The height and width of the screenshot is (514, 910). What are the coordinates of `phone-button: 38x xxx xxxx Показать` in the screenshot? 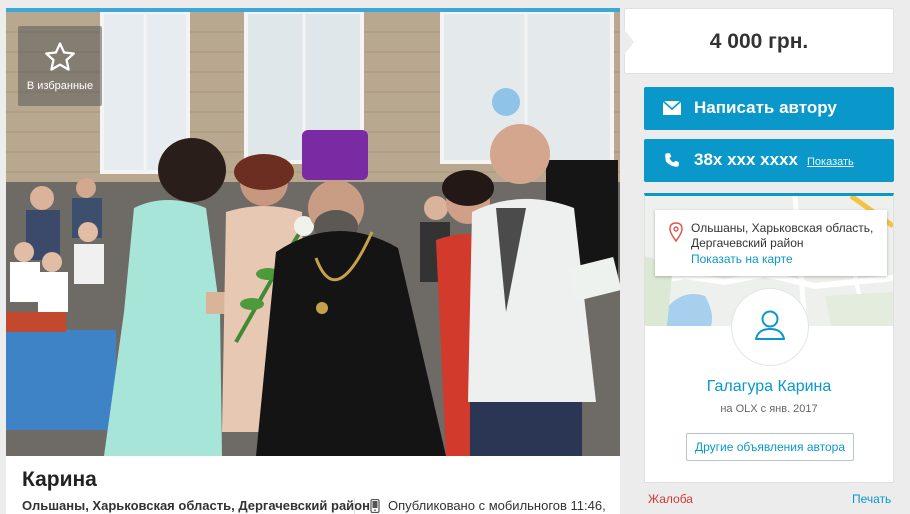 It's located at (769, 160).